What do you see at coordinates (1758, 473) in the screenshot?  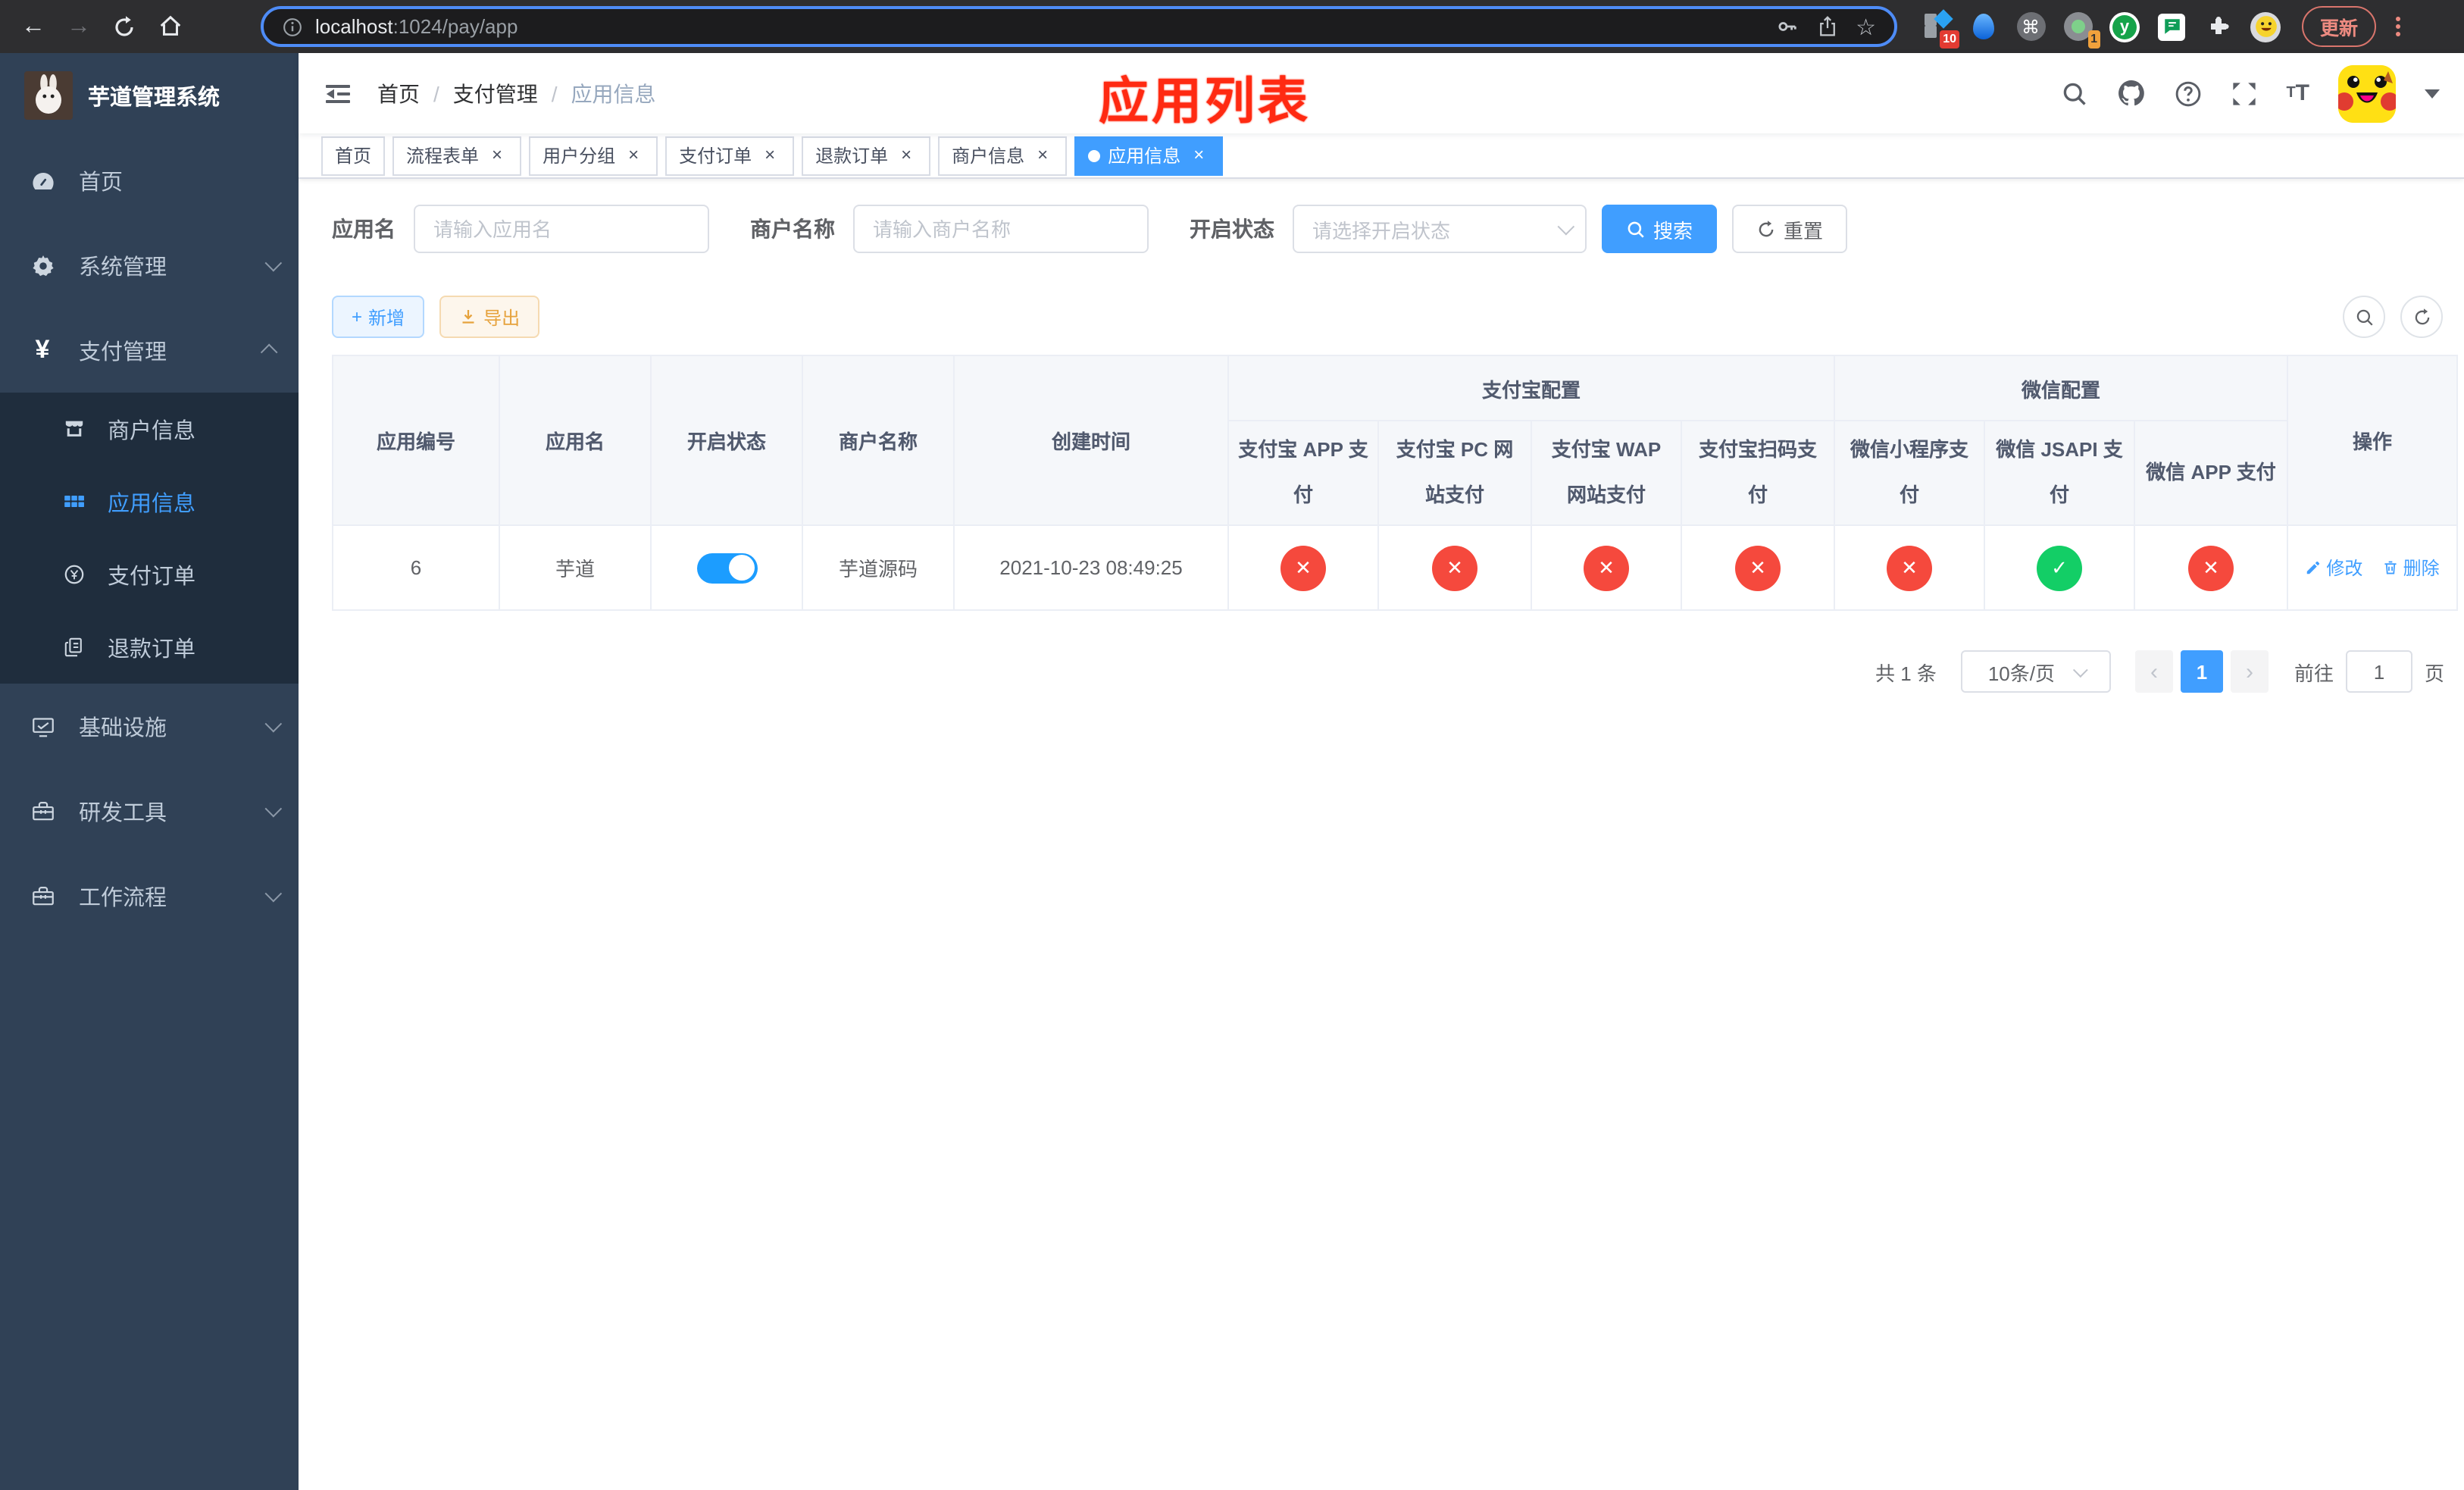 I see `col-header-alipay-qrcode: 支付宝扫码支付` at bounding box center [1758, 473].